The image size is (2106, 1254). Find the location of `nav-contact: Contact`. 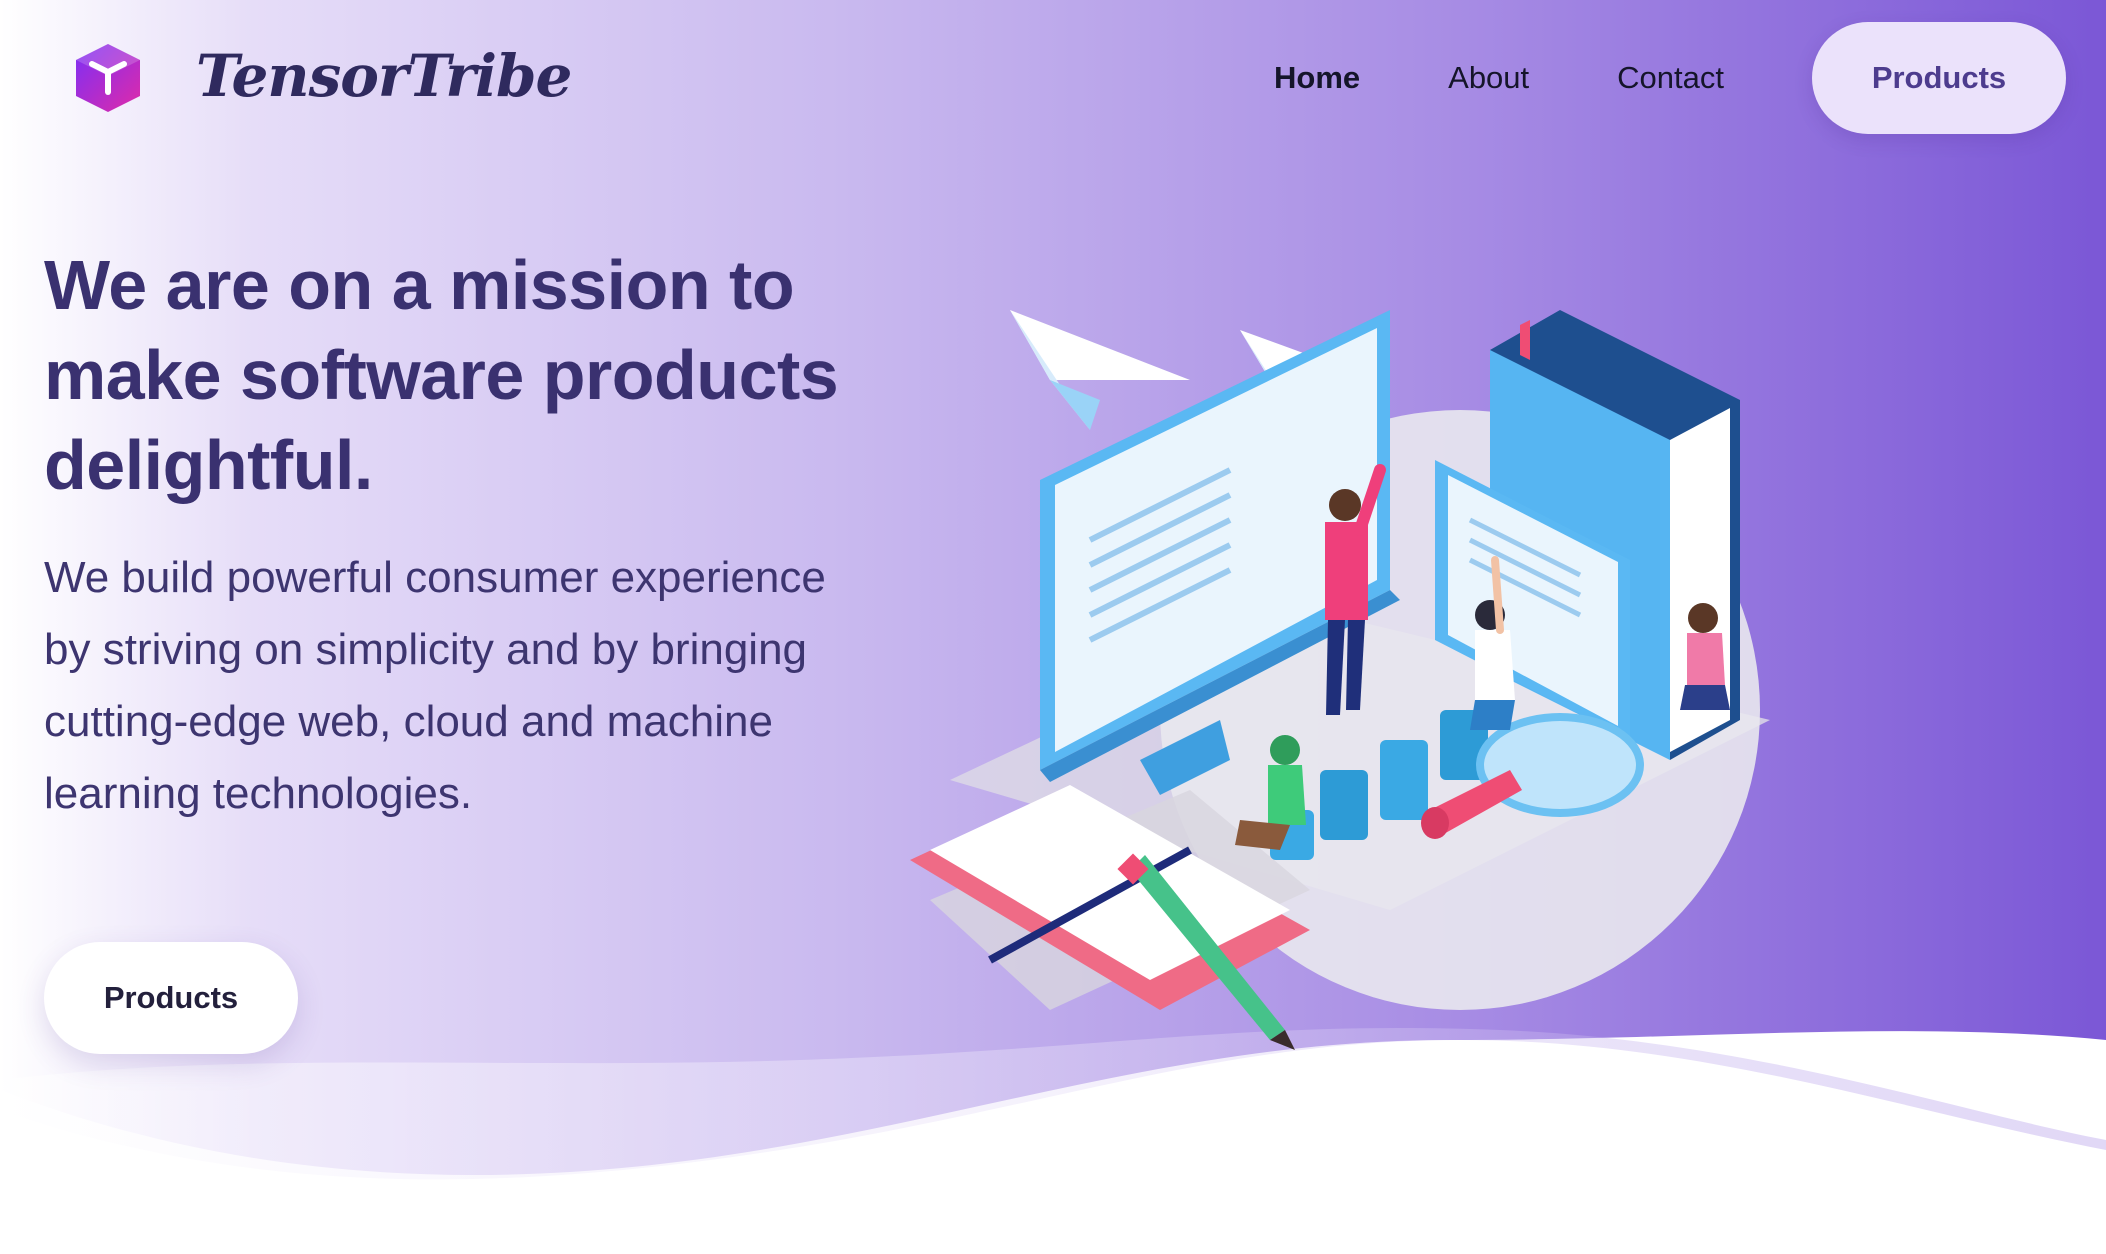

nav-contact: Contact is located at coordinates (1670, 78).